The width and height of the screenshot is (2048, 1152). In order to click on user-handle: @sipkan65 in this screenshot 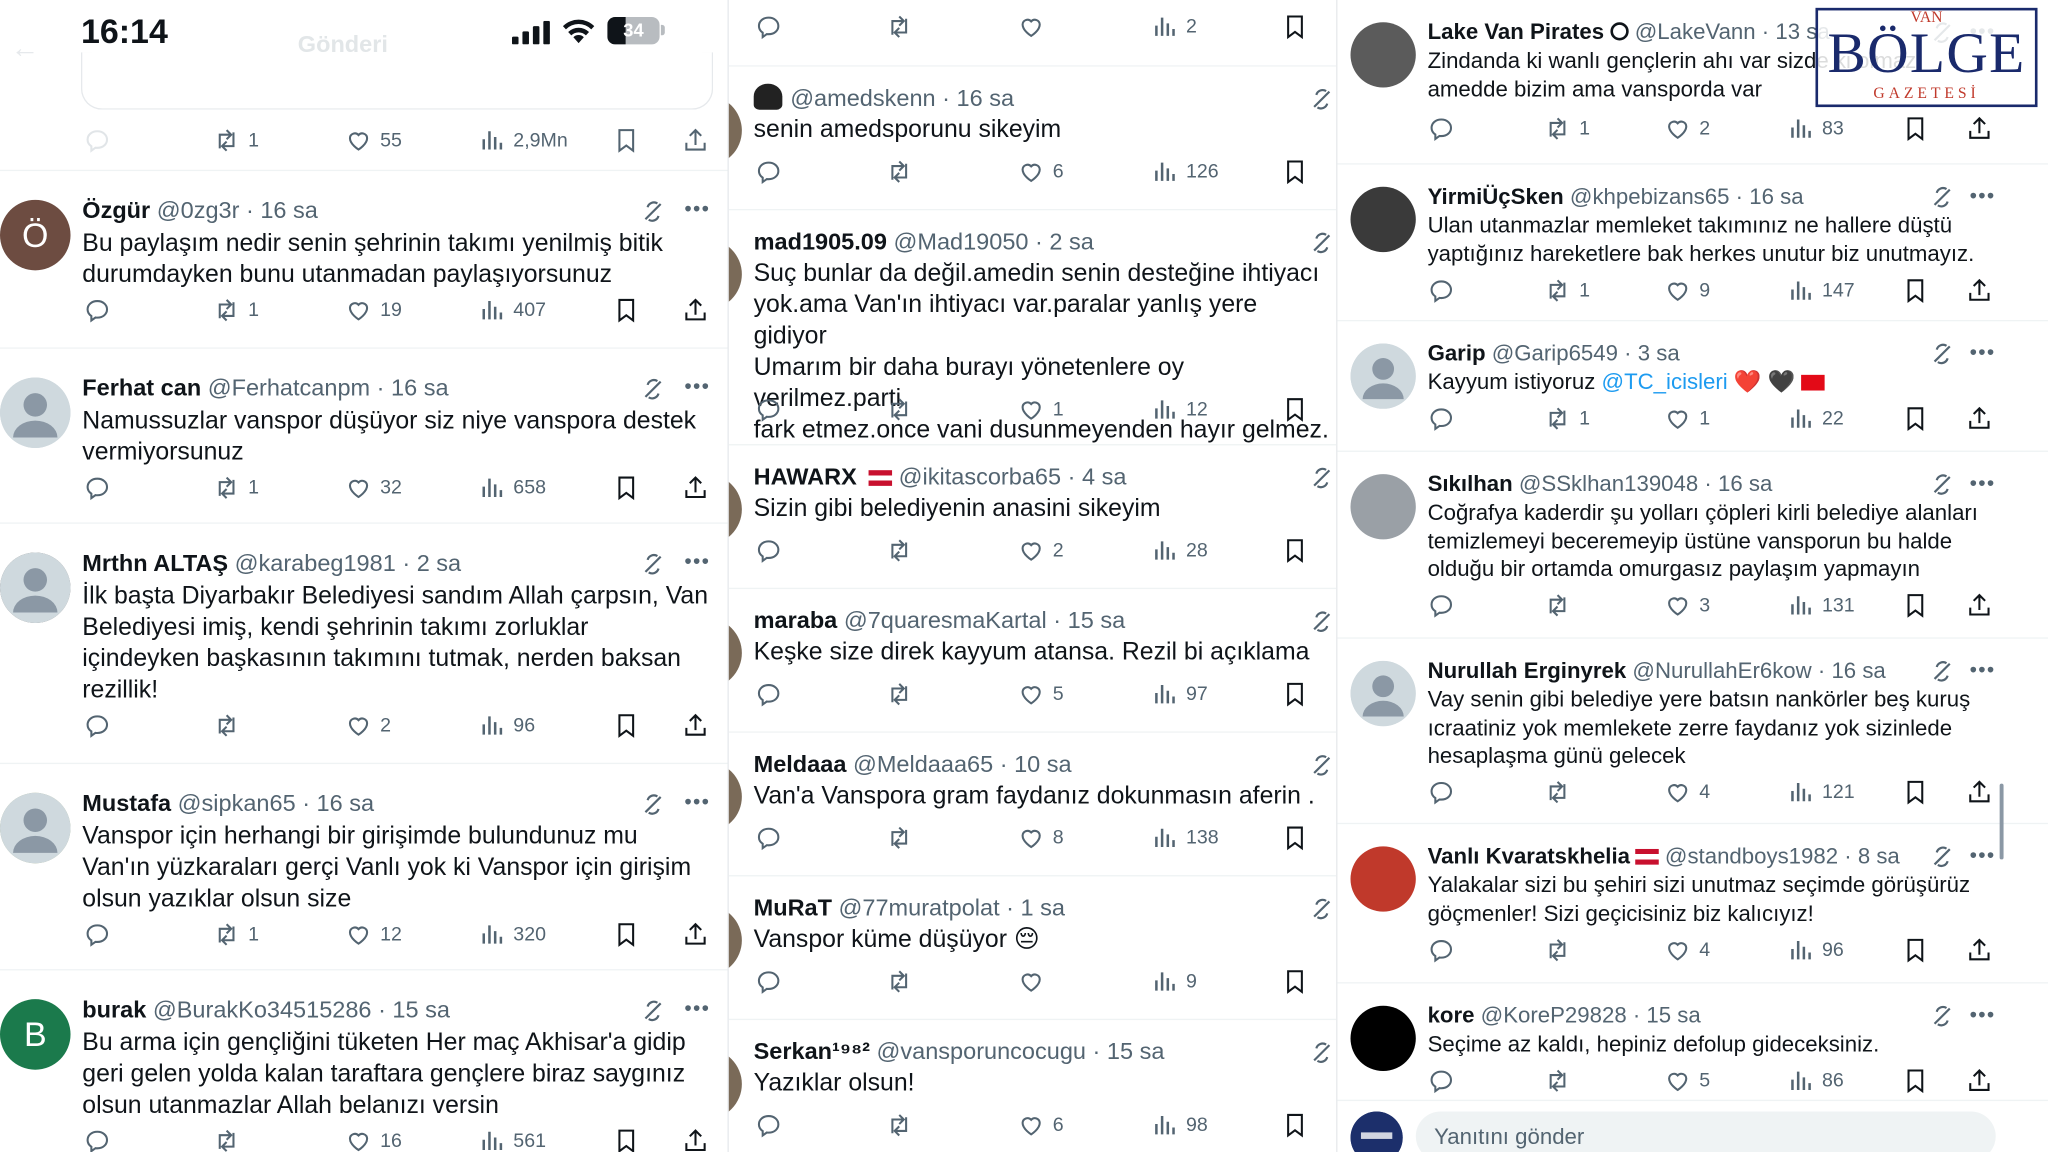, I will do `click(237, 803)`.